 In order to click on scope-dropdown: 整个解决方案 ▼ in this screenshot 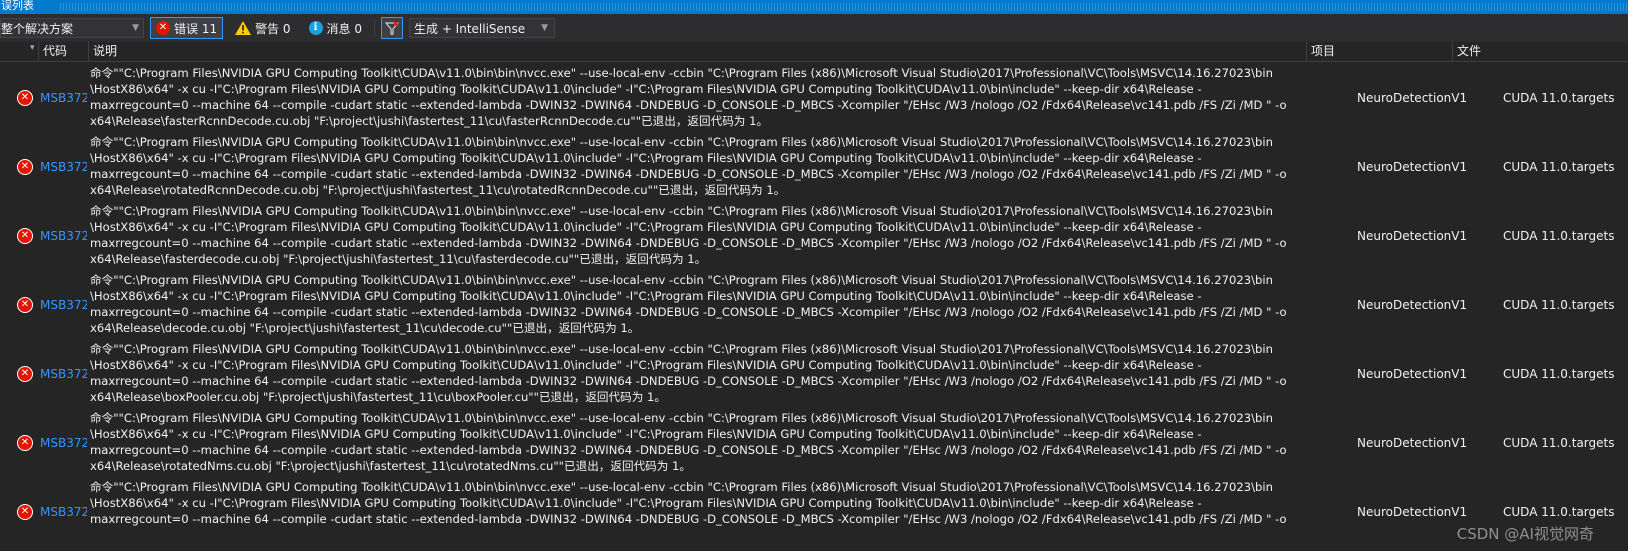, I will do `click(72, 28)`.